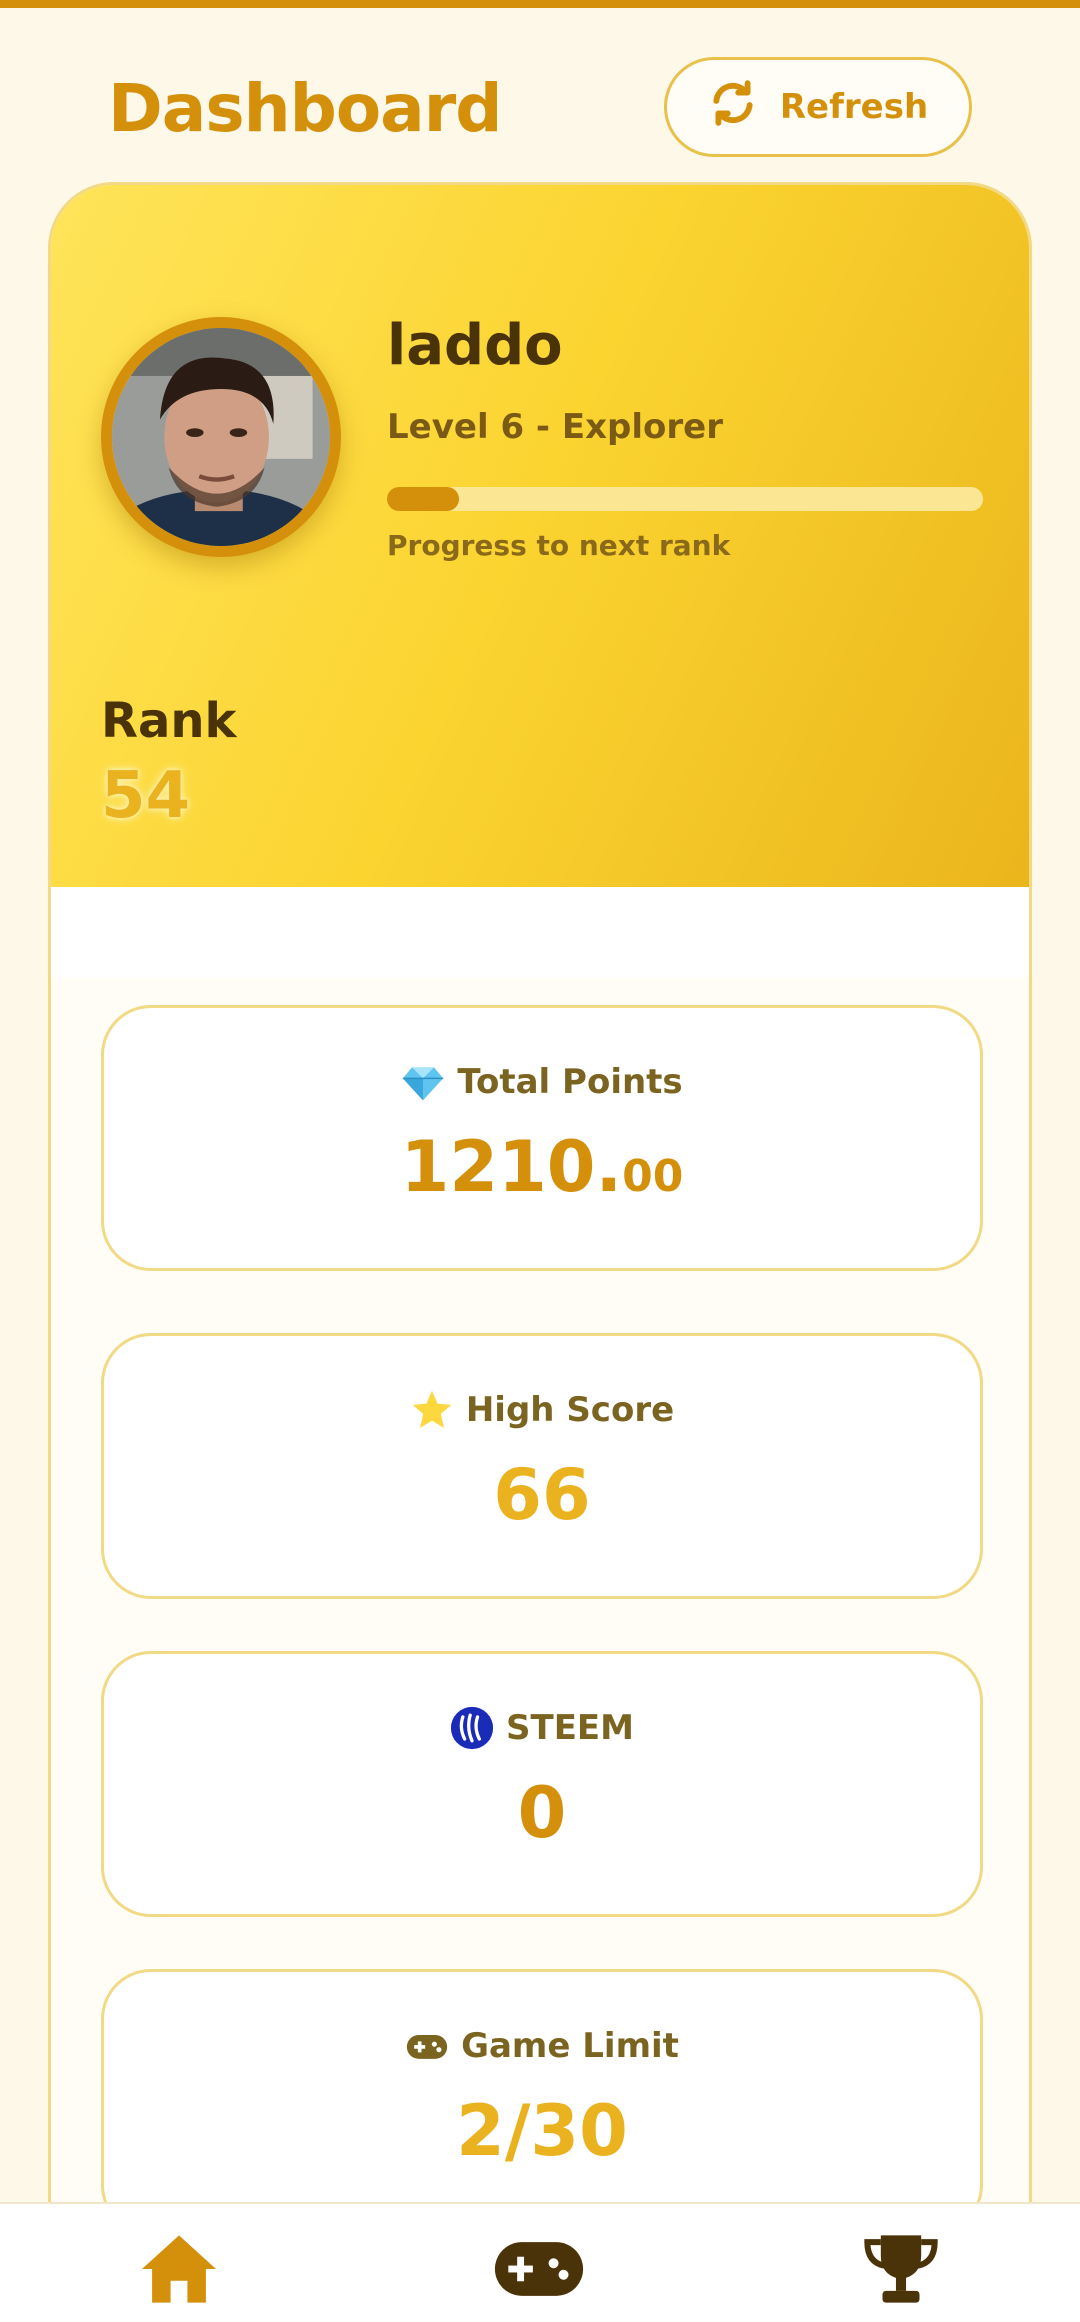 The image size is (1080, 2322). Describe the element at coordinates (570, 1410) in the screenshot. I see `high-score-label: High Score` at that location.